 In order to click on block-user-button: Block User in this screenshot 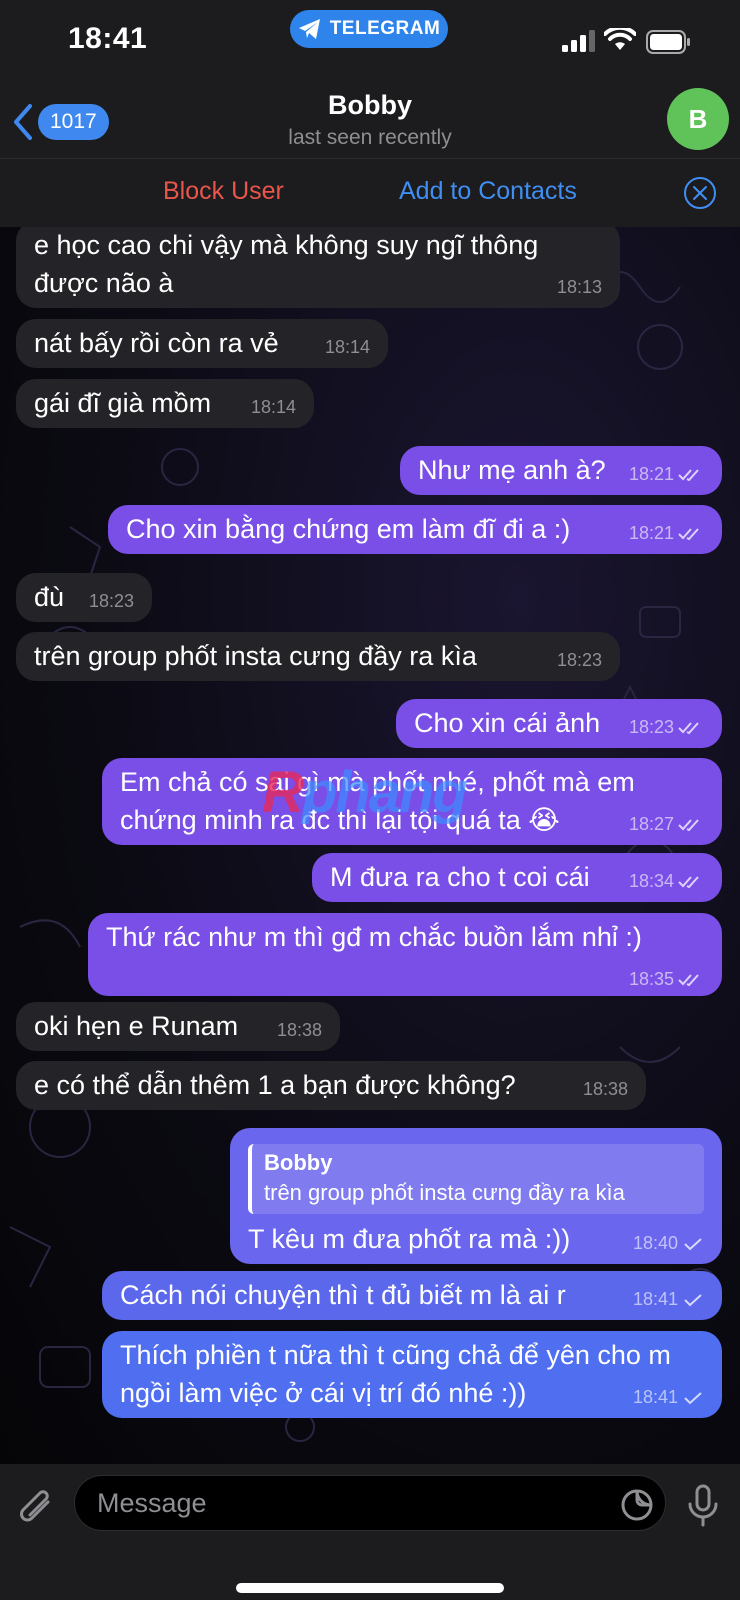, I will do `click(223, 191)`.